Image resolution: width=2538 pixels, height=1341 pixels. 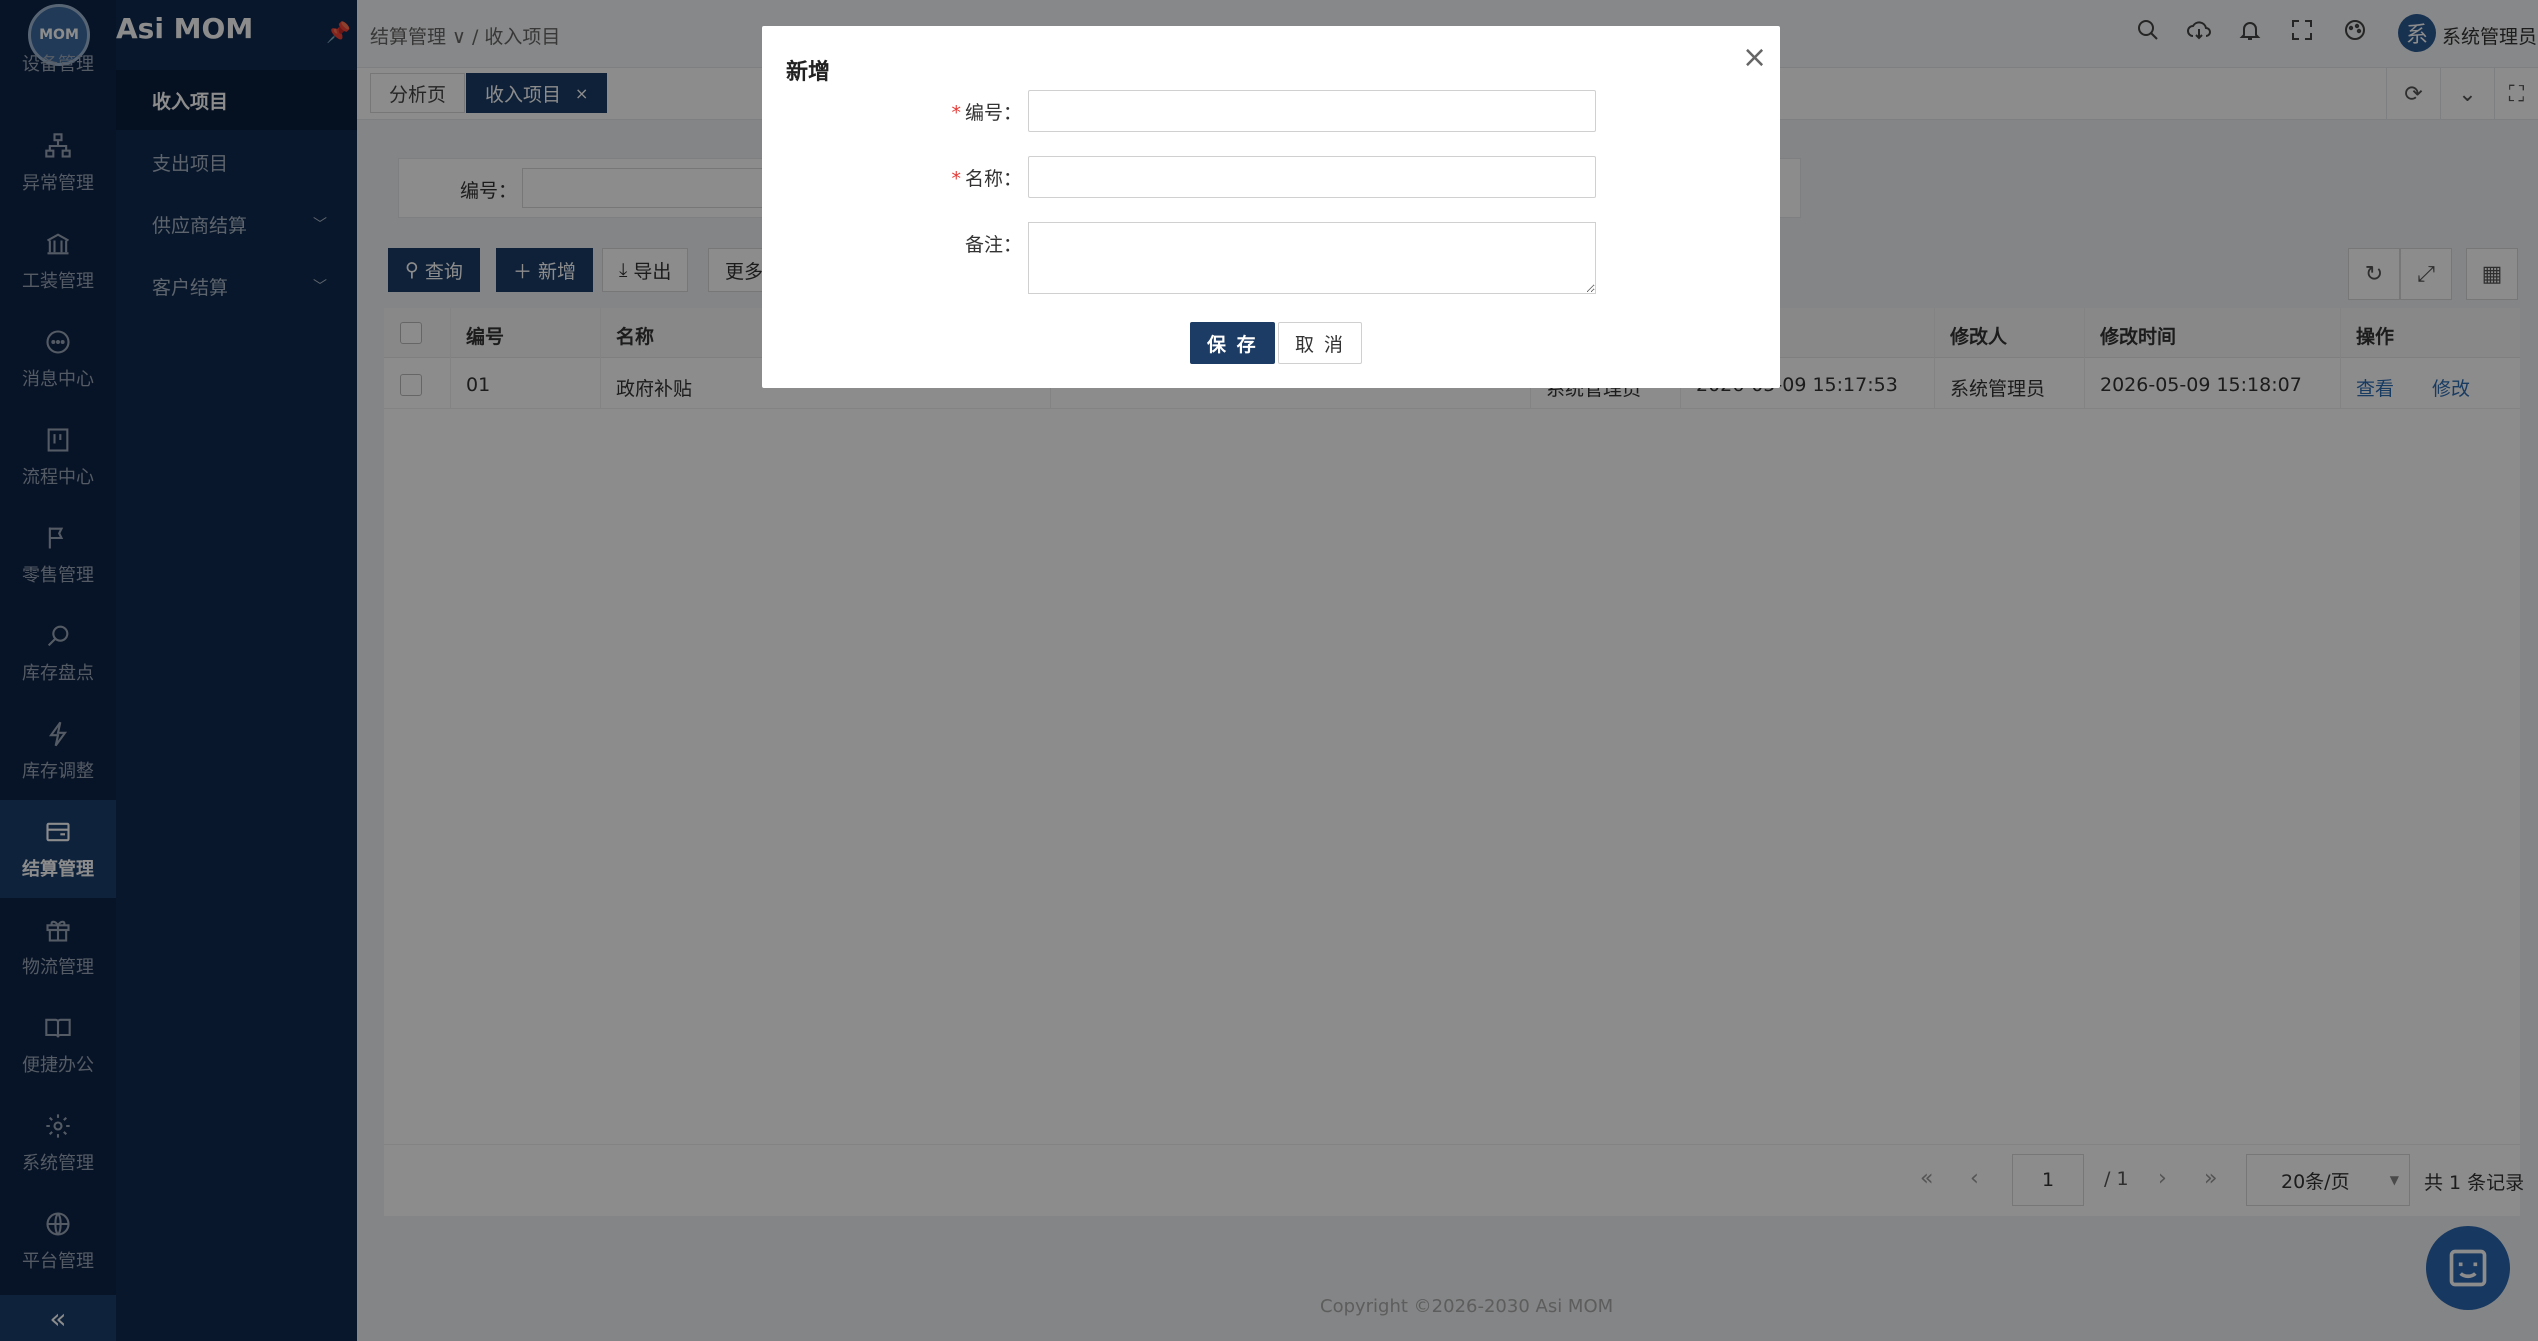 I want to click on label-text: 编号：, so click(x=993, y=113).